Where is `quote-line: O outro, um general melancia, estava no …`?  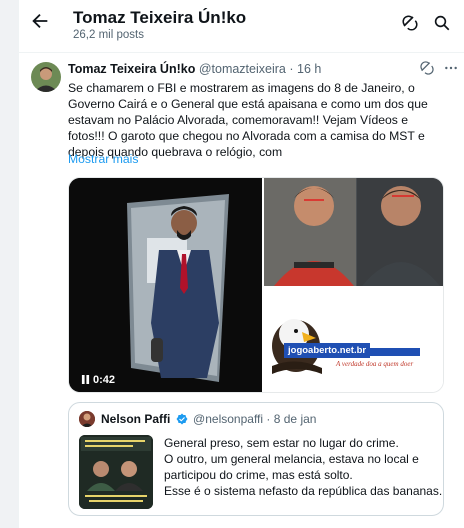
quote-line: O outro, um general melancia, estava no … is located at coordinates (291, 459).